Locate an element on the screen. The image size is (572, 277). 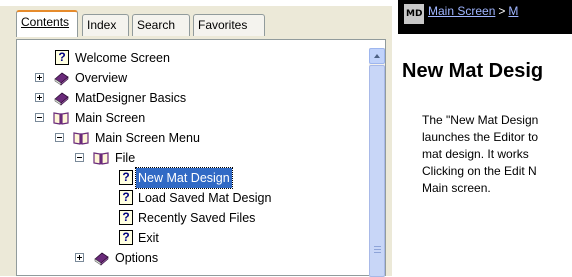
body-line: mat design. It works is located at coordinates (475, 154).